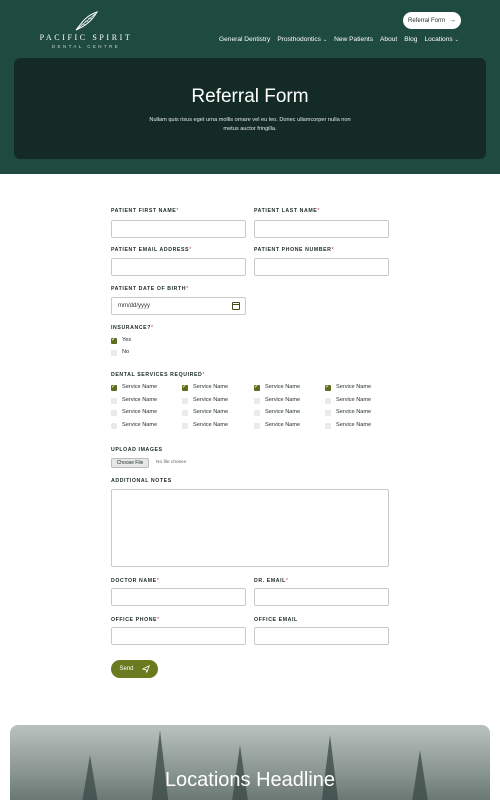 Image resolution: width=500 pixels, height=800 pixels. What do you see at coordinates (250, 528) in the screenshot?
I see `notes-textarea` at bounding box center [250, 528].